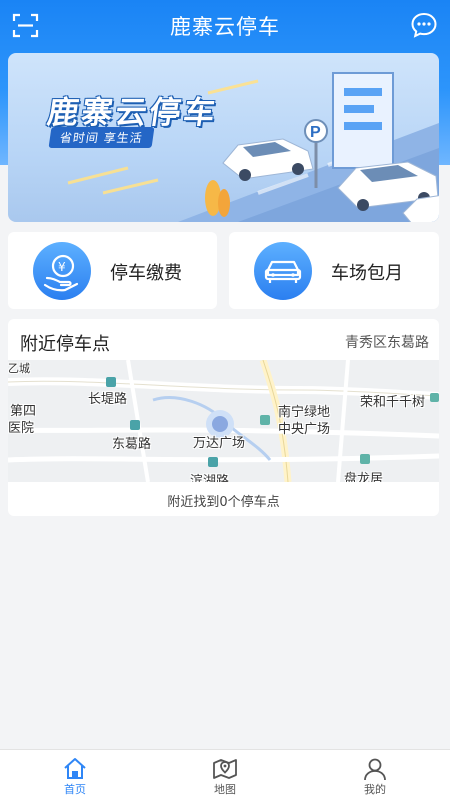 The height and width of the screenshot is (800, 450). I want to click on monthly-pass-label: 车场包月, so click(367, 273).